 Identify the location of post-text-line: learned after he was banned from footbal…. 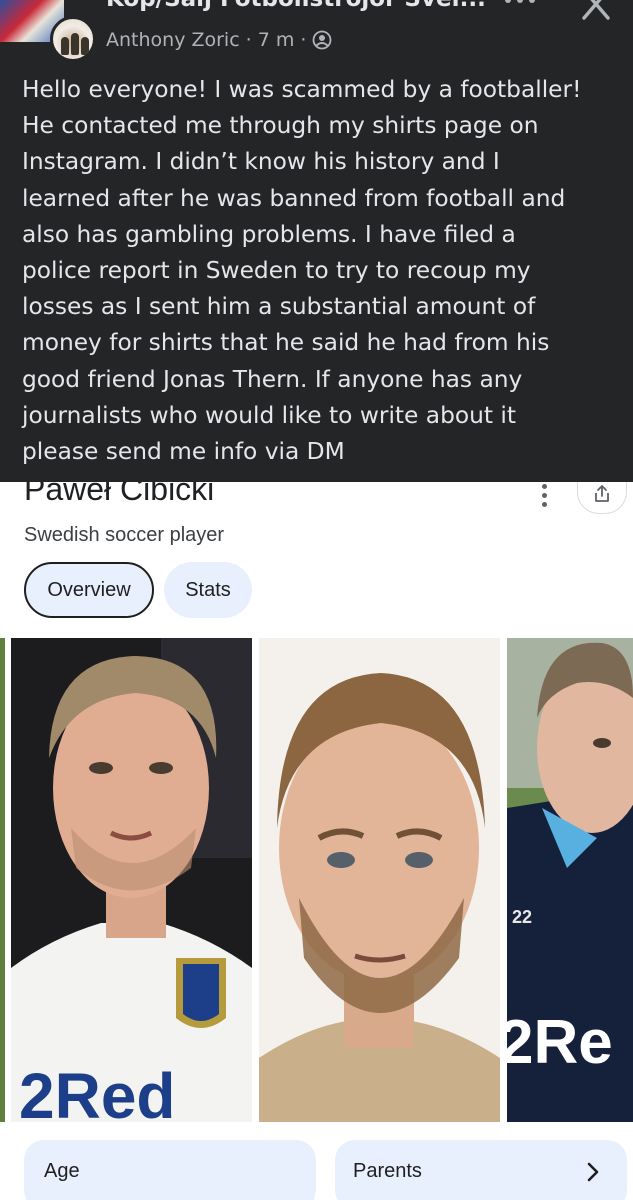
(294, 198).